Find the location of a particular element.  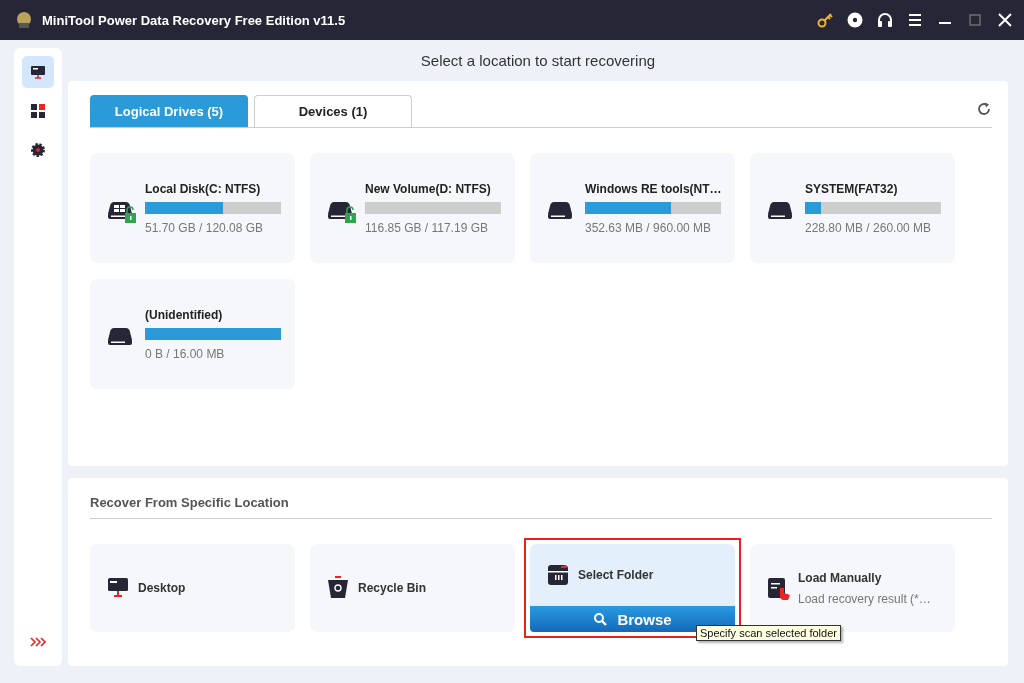

location-card: Desktop is located at coordinates (192, 588).